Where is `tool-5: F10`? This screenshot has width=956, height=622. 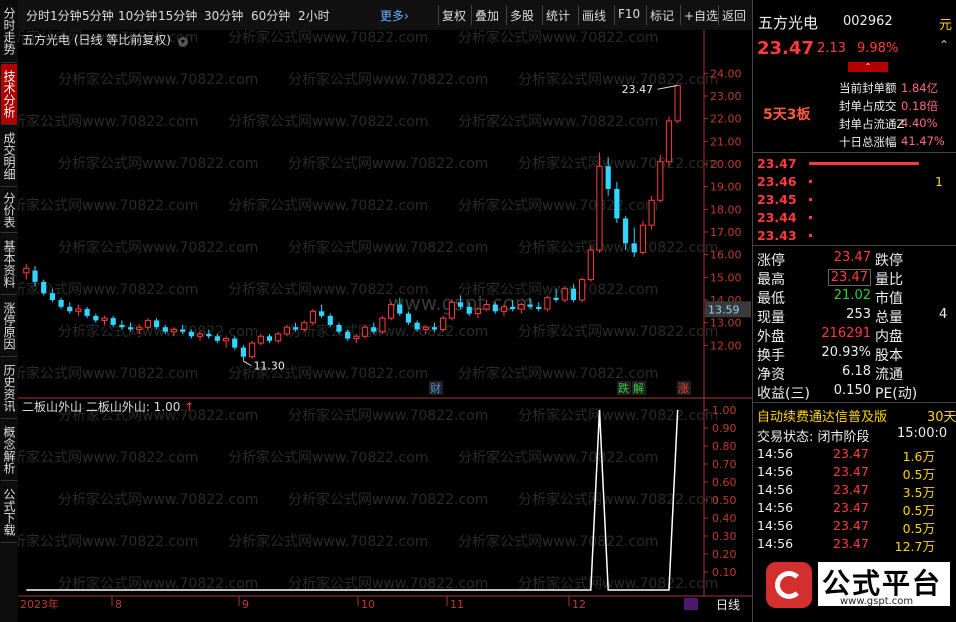 tool-5: F10 is located at coordinates (629, 14).